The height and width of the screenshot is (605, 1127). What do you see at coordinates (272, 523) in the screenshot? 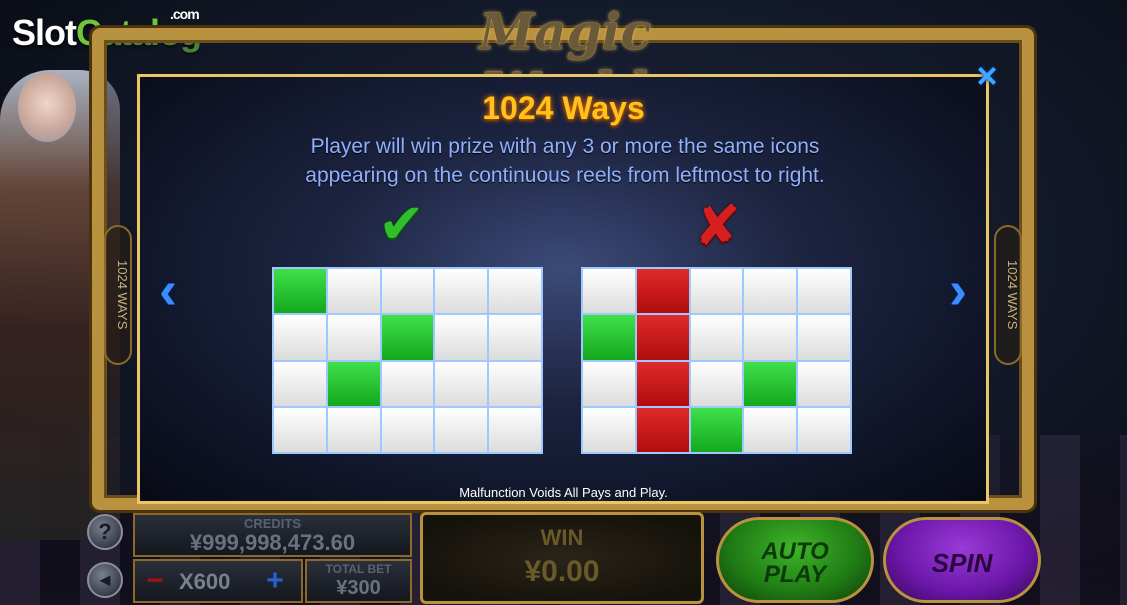
I see `credits-label: CREDITS` at bounding box center [272, 523].